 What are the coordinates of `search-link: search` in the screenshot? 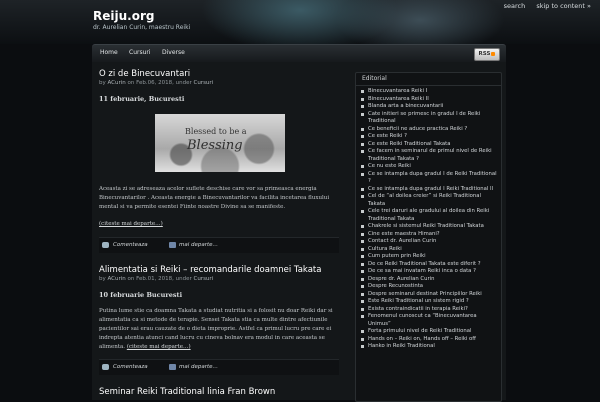 It's located at (515, 6).